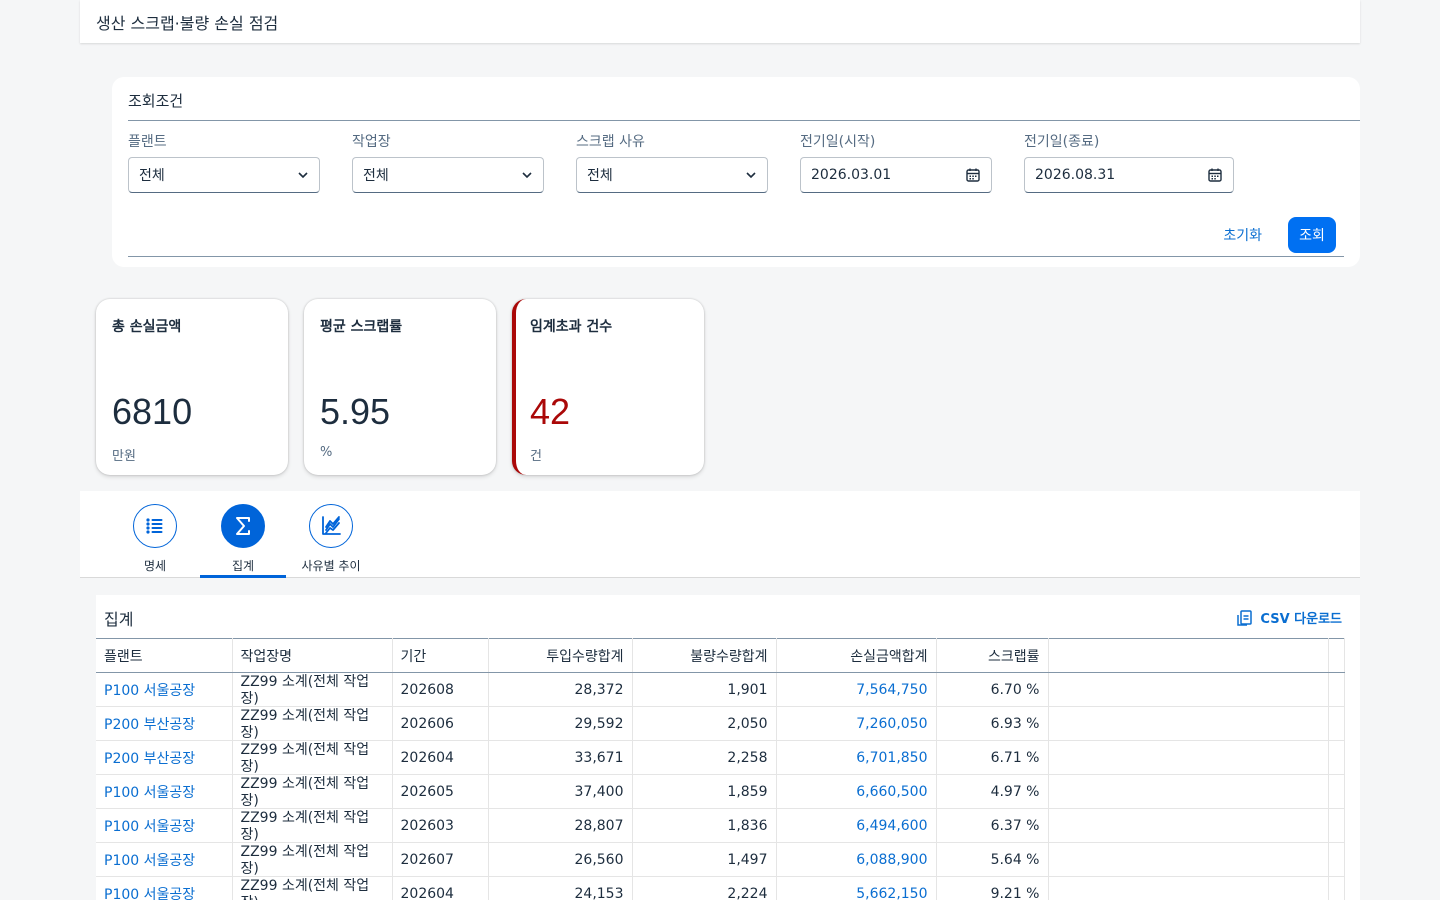 The height and width of the screenshot is (900, 1440). Describe the element at coordinates (440, 655) in the screenshot. I see `column-header: 기간` at that location.